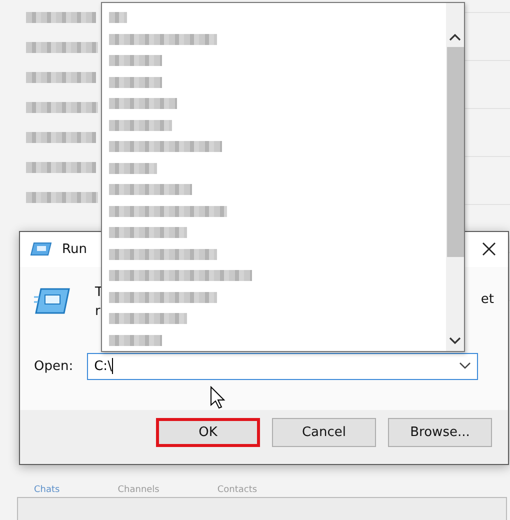 The width and height of the screenshot is (510, 520). I want to click on description-text: r, so click(98, 311).